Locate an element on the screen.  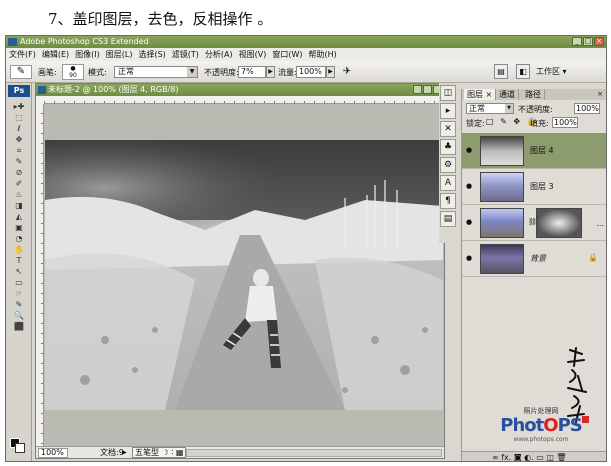
stamp-tool-icon: ♨ is located at coordinates (19, 194).